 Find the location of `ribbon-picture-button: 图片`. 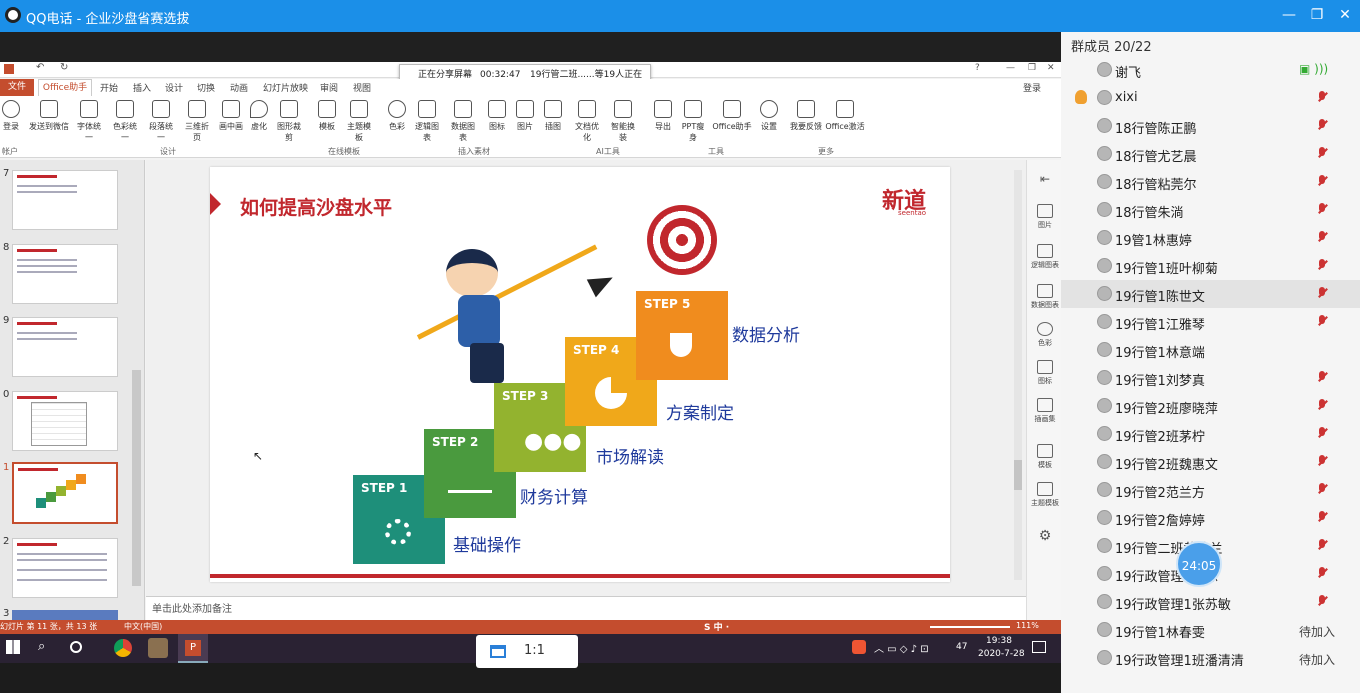

ribbon-picture-button: 图片 is located at coordinates (525, 119).